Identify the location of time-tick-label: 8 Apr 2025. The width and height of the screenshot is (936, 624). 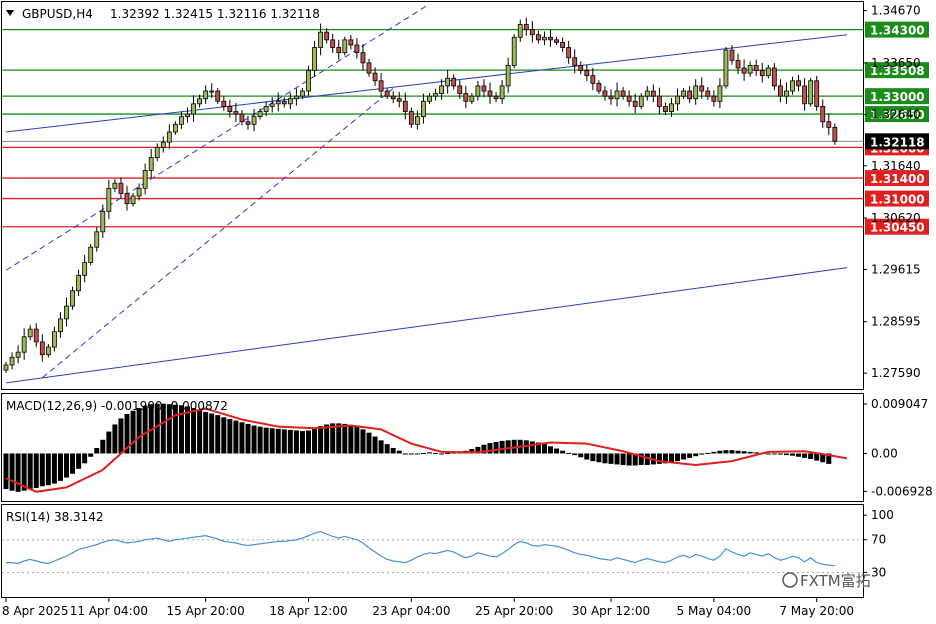
(35, 611).